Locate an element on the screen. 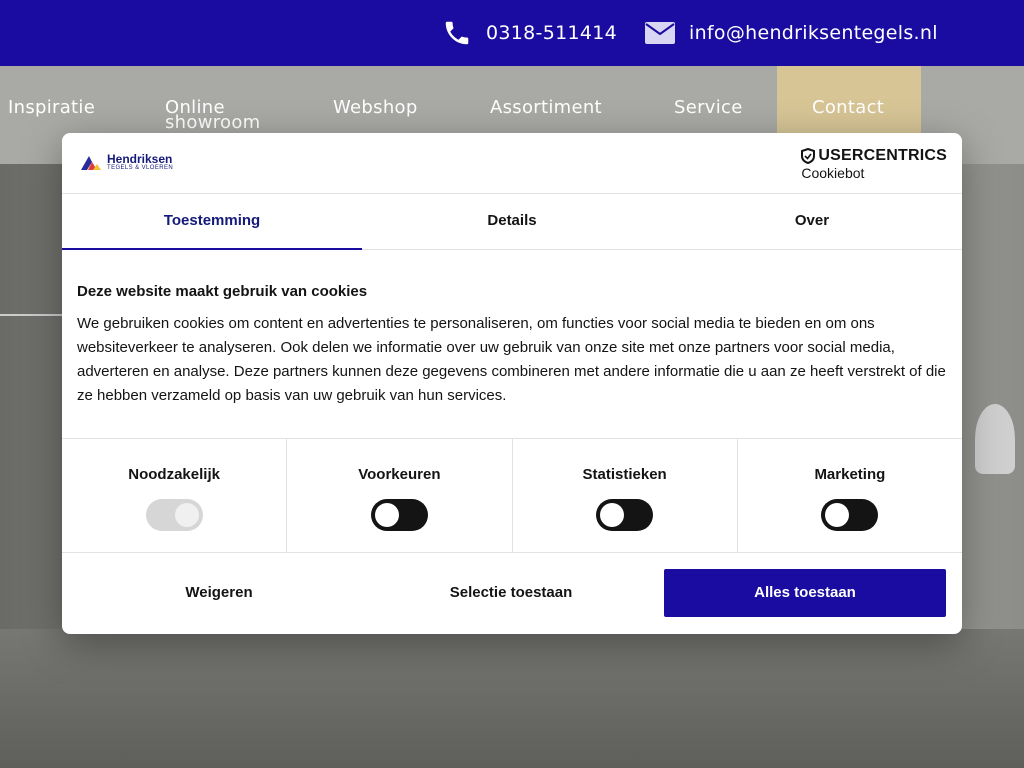  nav-item-online-showroom: Online showroom is located at coordinates (213, 115).